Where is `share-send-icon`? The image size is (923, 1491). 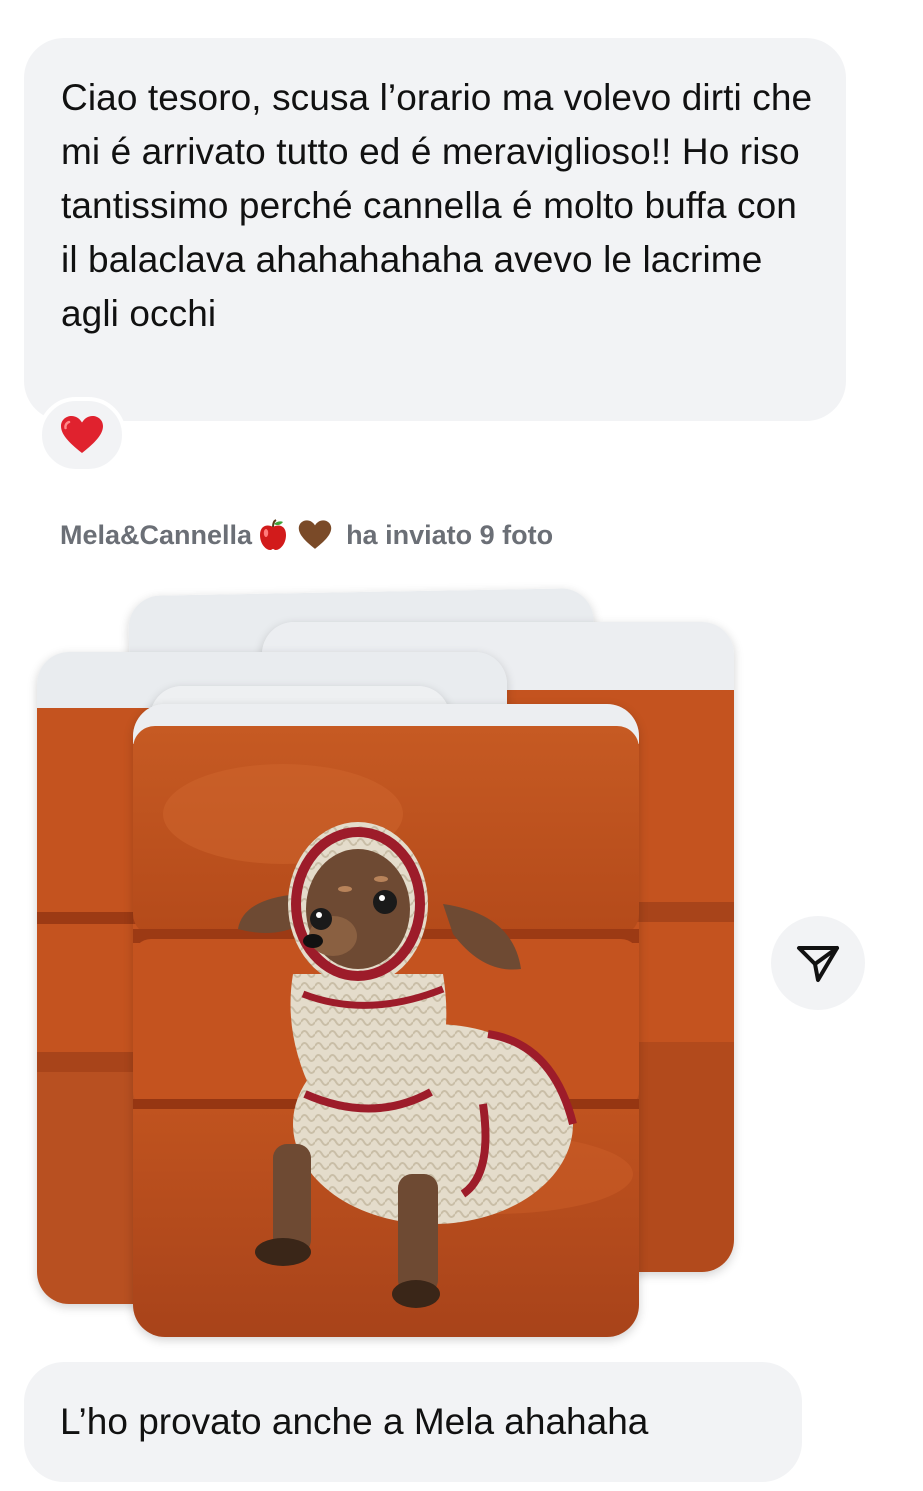 share-send-icon is located at coordinates (818, 964).